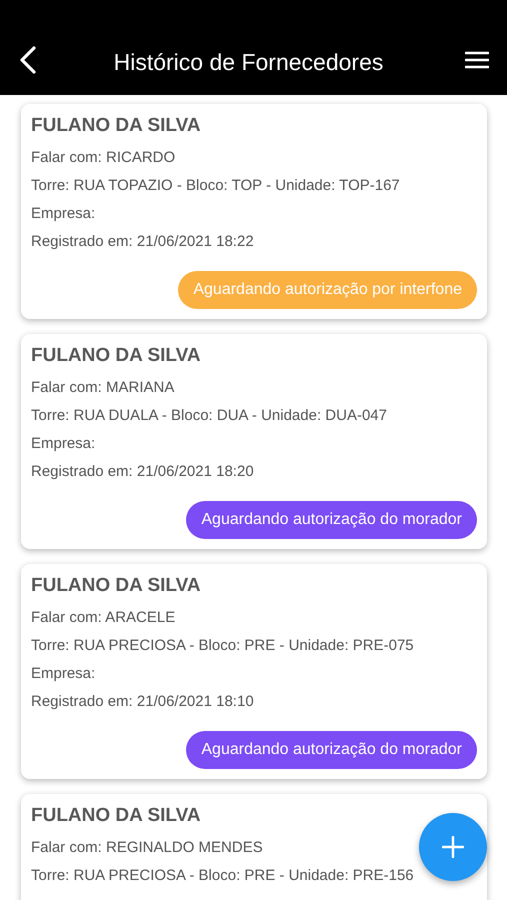 This screenshot has height=900, width=507. What do you see at coordinates (103, 618) in the screenshot?
I see `record-detail: Falar com: ARACELE` at bounding box center [103, 618].